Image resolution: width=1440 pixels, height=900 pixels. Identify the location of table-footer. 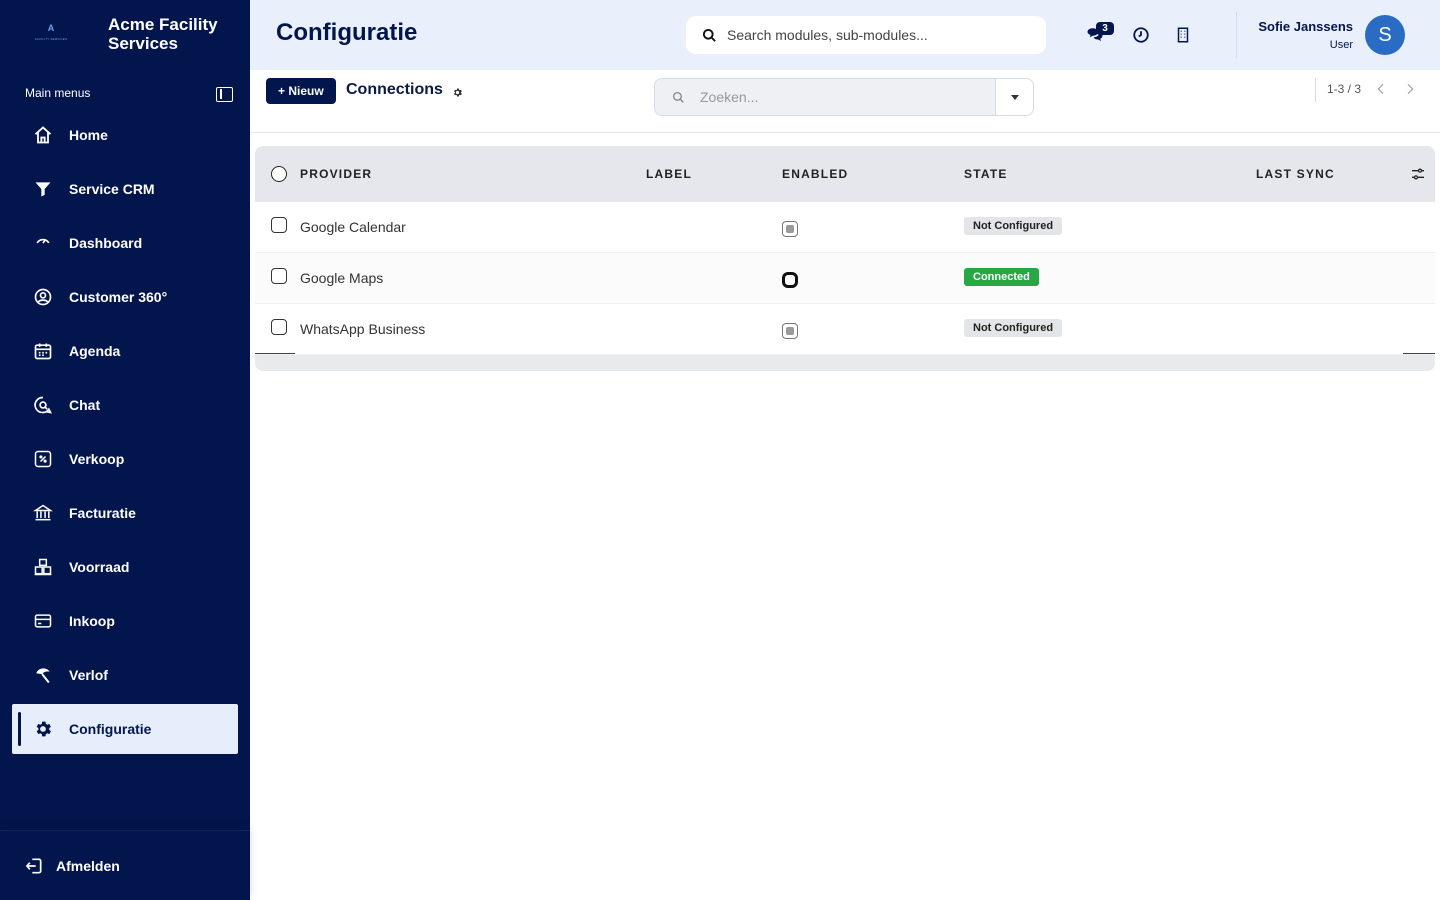
(845, 363).